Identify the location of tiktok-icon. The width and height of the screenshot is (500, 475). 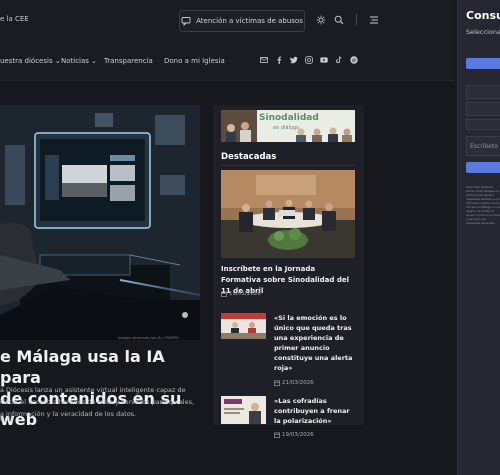
(339, 60).